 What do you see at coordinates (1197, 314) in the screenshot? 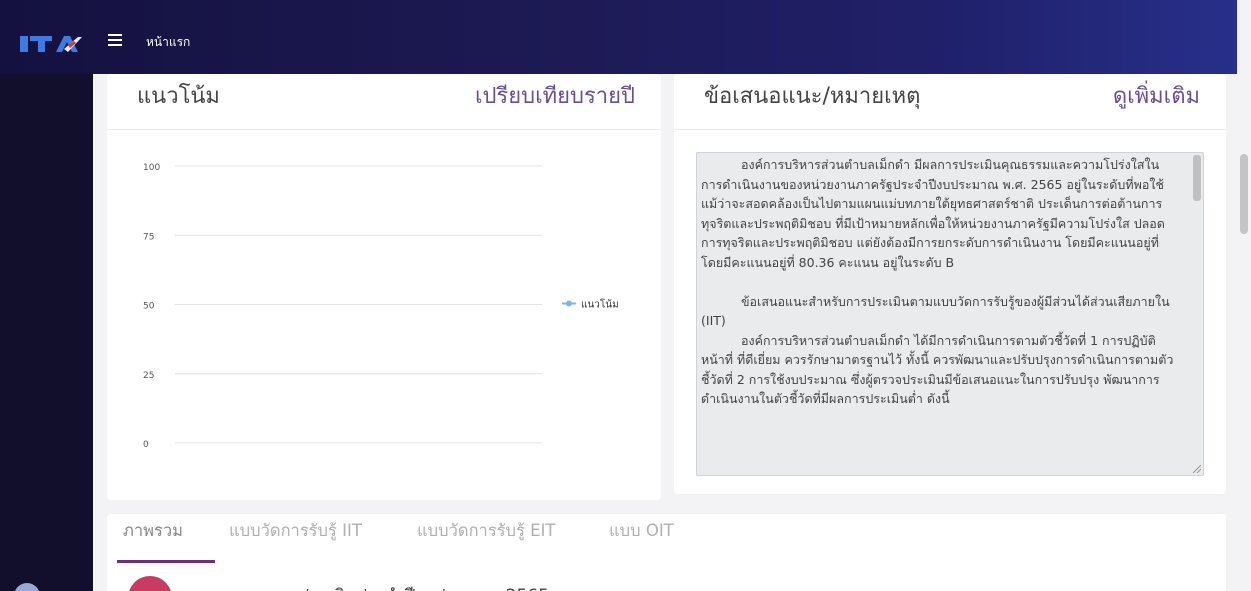
I see `notes-scrollbar` at bounding box center [1197, 314].